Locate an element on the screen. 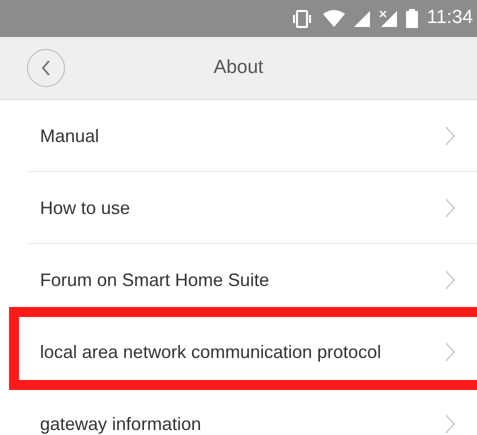 The width and height of the screenshot is (477, 435). page-title: About is located at coordinates (239, 68).